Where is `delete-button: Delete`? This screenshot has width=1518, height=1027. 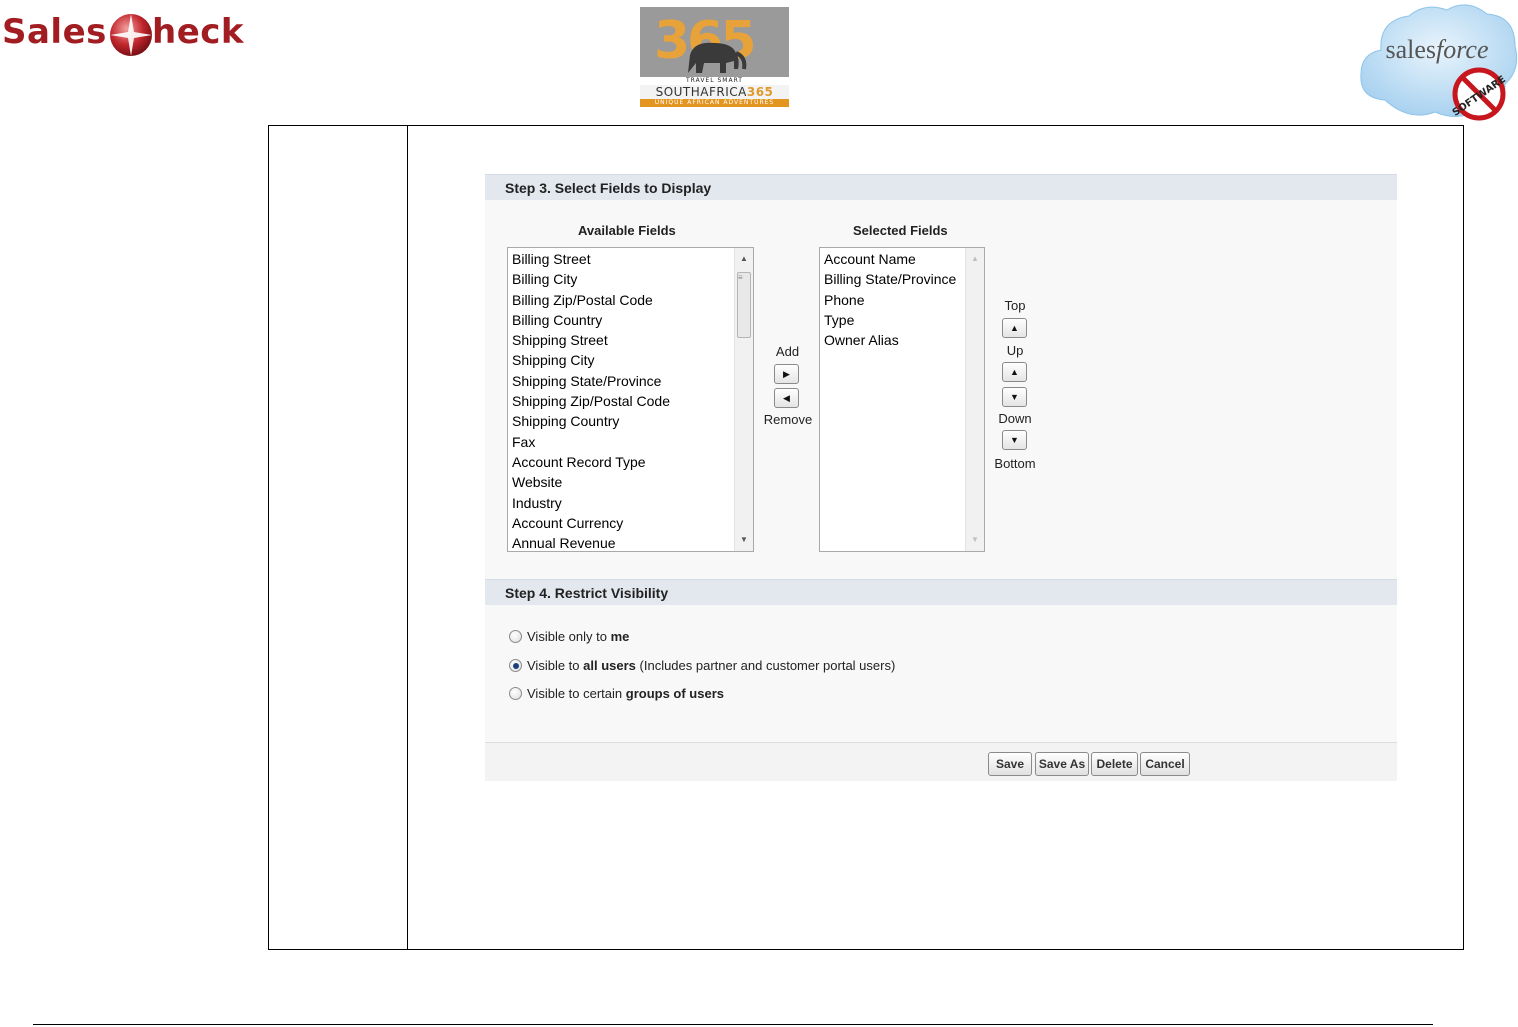 delete-button: Delete is located at coordinates (1114, 764).